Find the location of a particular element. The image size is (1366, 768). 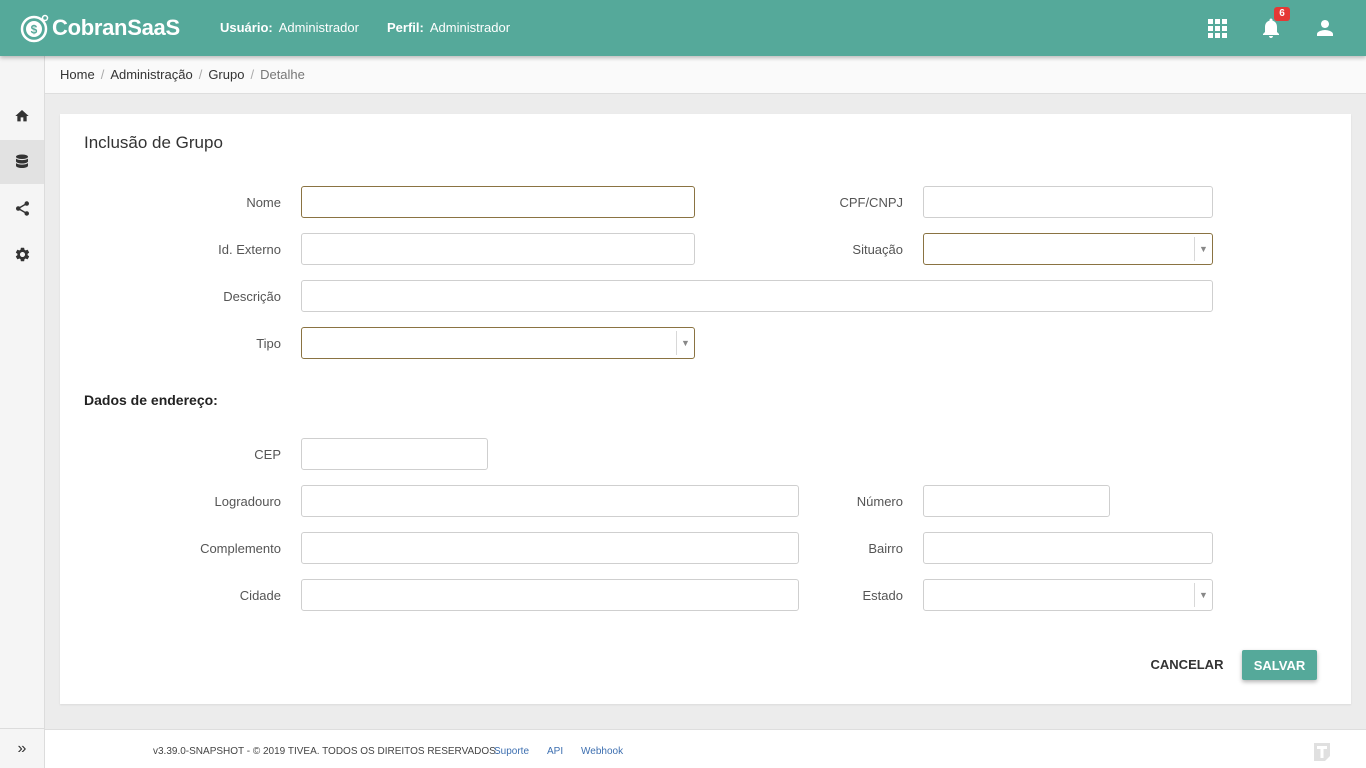

cancel-button: CANCELAR is located at coordinates (1187, 665).